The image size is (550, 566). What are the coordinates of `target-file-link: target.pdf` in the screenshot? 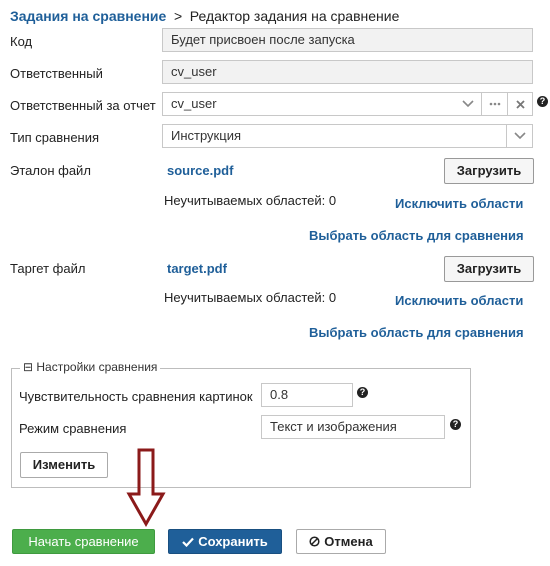 It's located at (197, 268).